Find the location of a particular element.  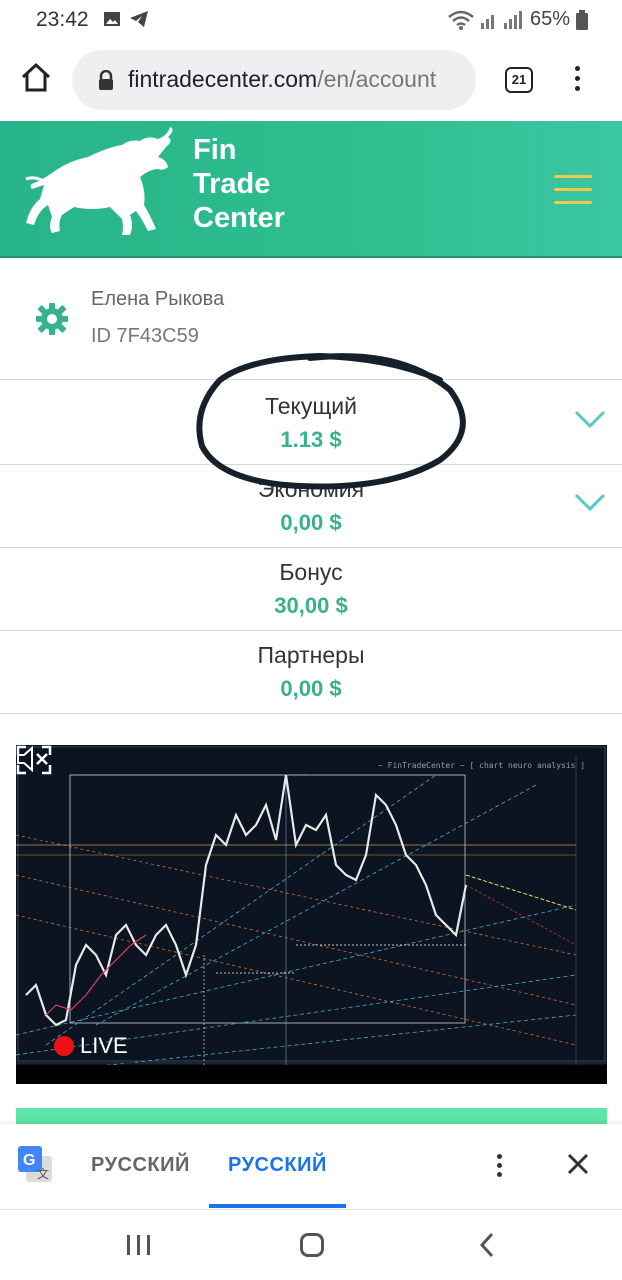

battery-icon is located at coordinates (582, 19).